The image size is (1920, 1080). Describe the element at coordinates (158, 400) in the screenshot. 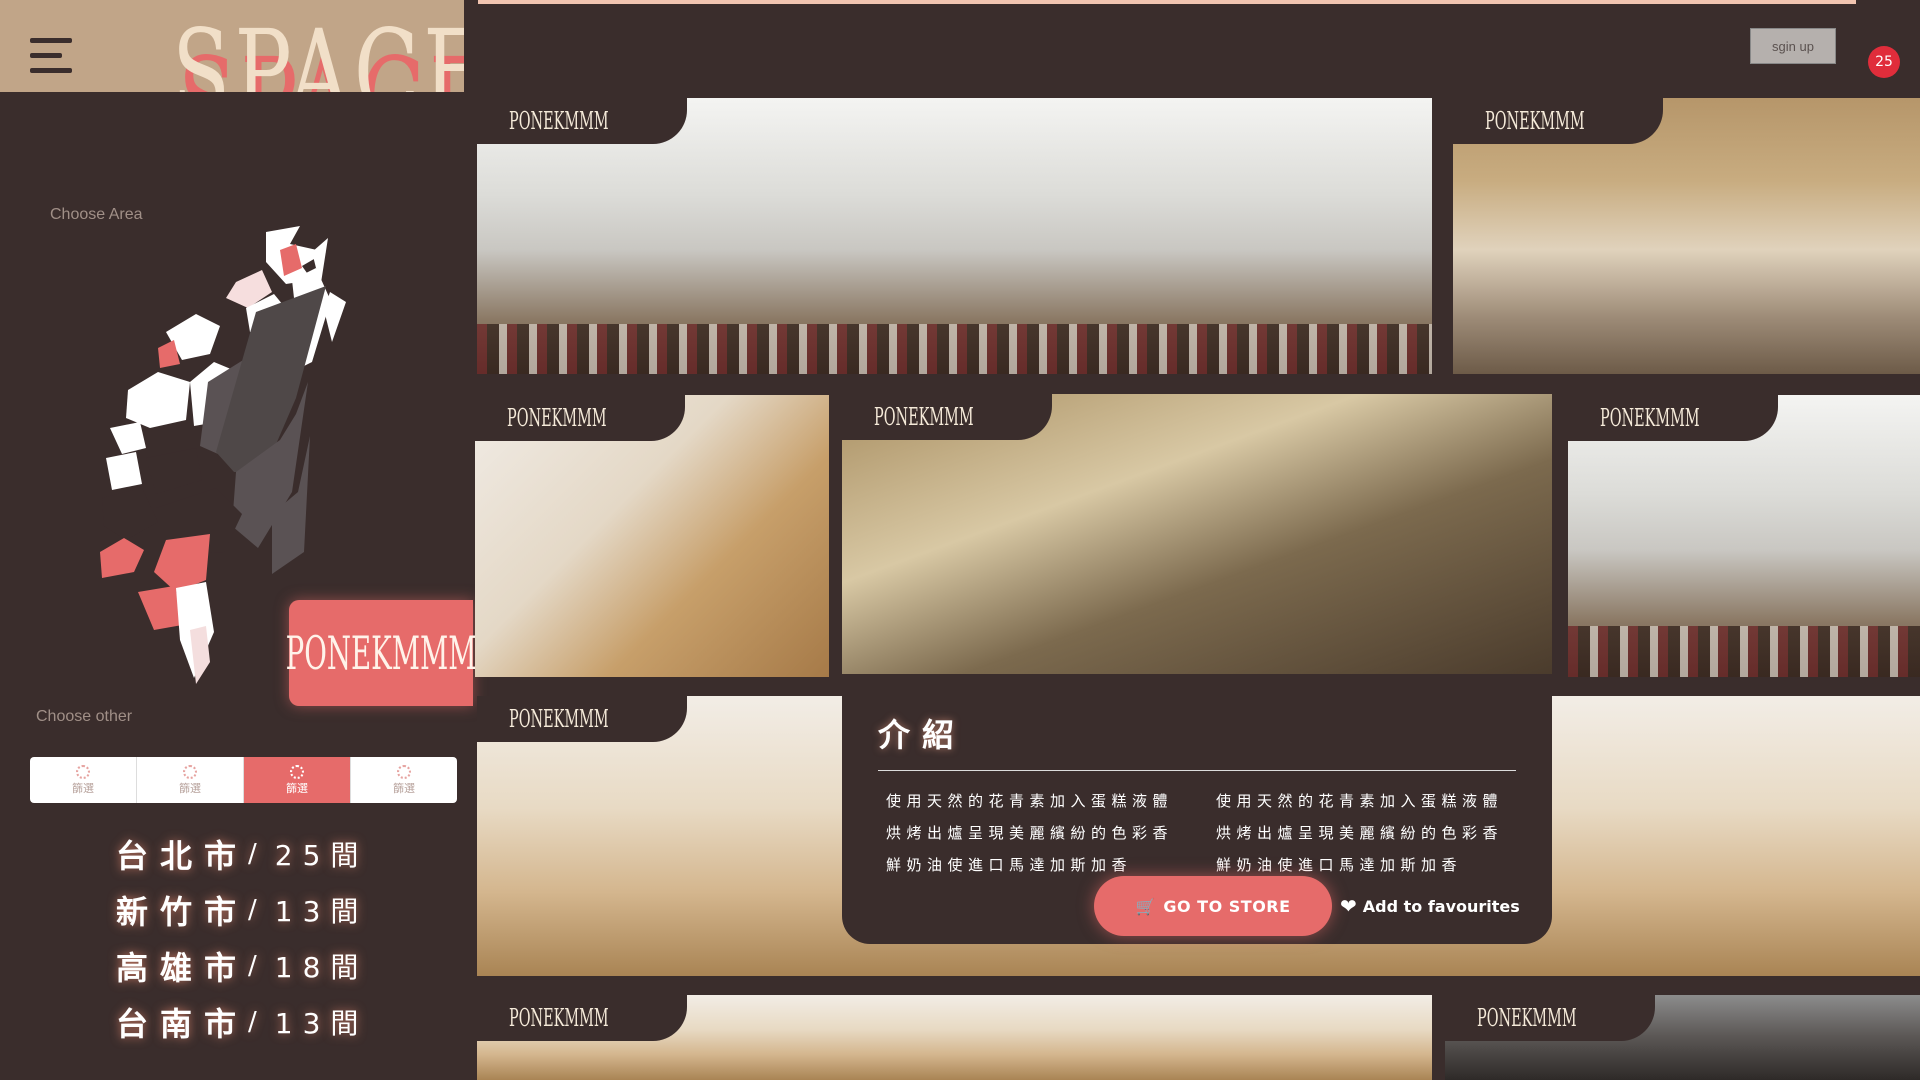

I see `map-region-taichung` at that location.